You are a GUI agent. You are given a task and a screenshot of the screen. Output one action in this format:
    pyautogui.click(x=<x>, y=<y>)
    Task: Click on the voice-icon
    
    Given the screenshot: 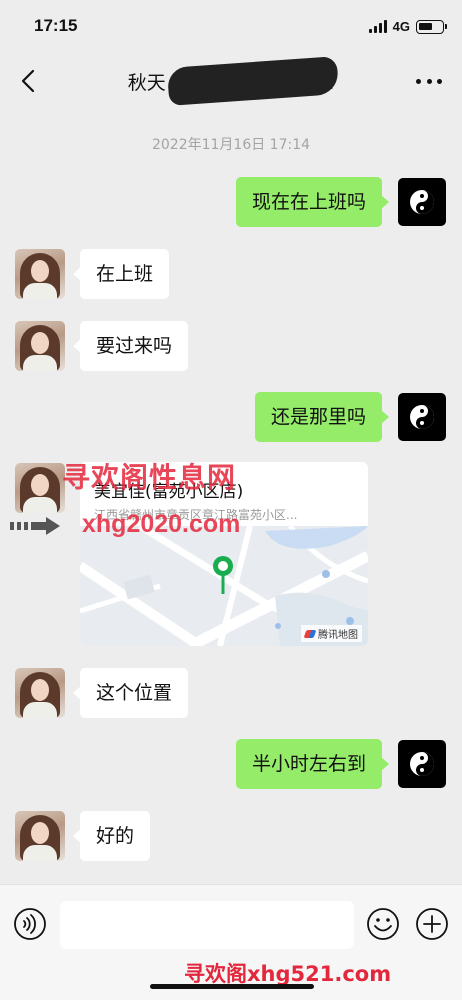 What is the action you would take?
    pyautogui.click(x=30, y=924)
    